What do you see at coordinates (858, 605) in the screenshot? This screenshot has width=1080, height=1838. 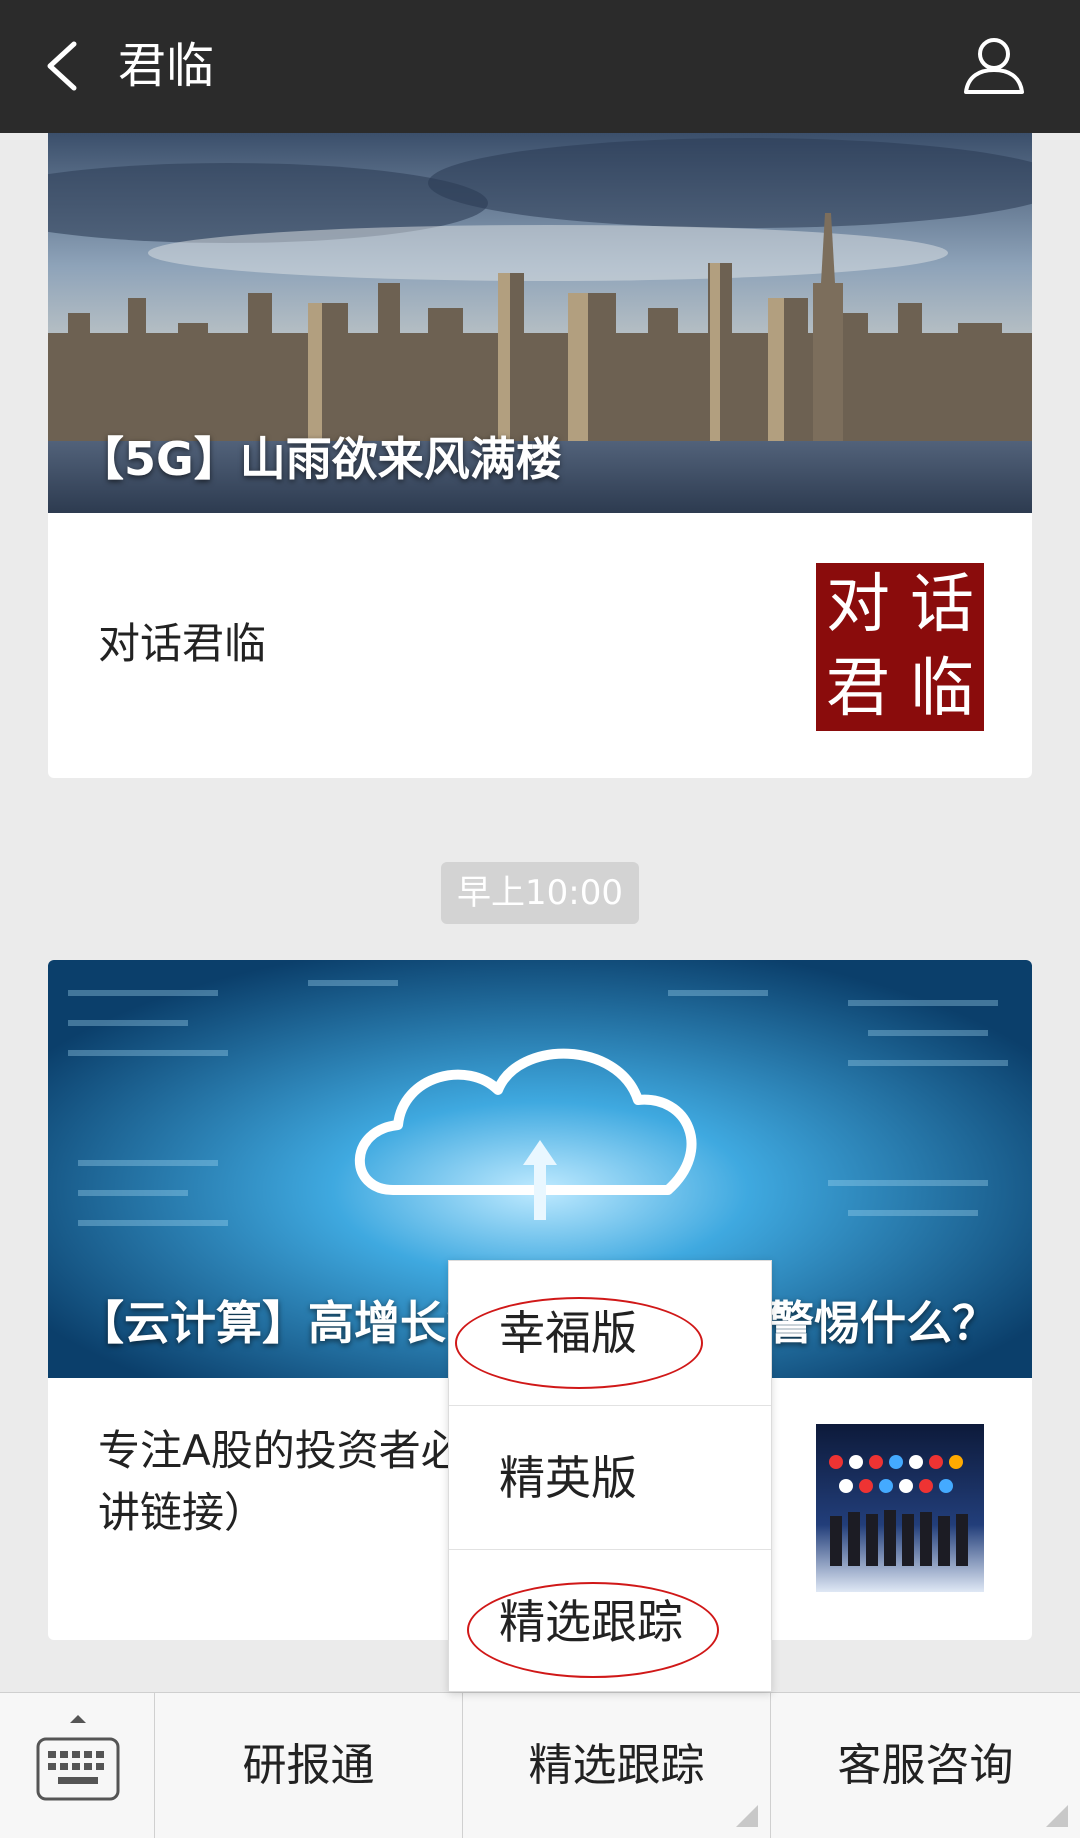 I see `thumb-char: 对` at bounding box center [858, 605].